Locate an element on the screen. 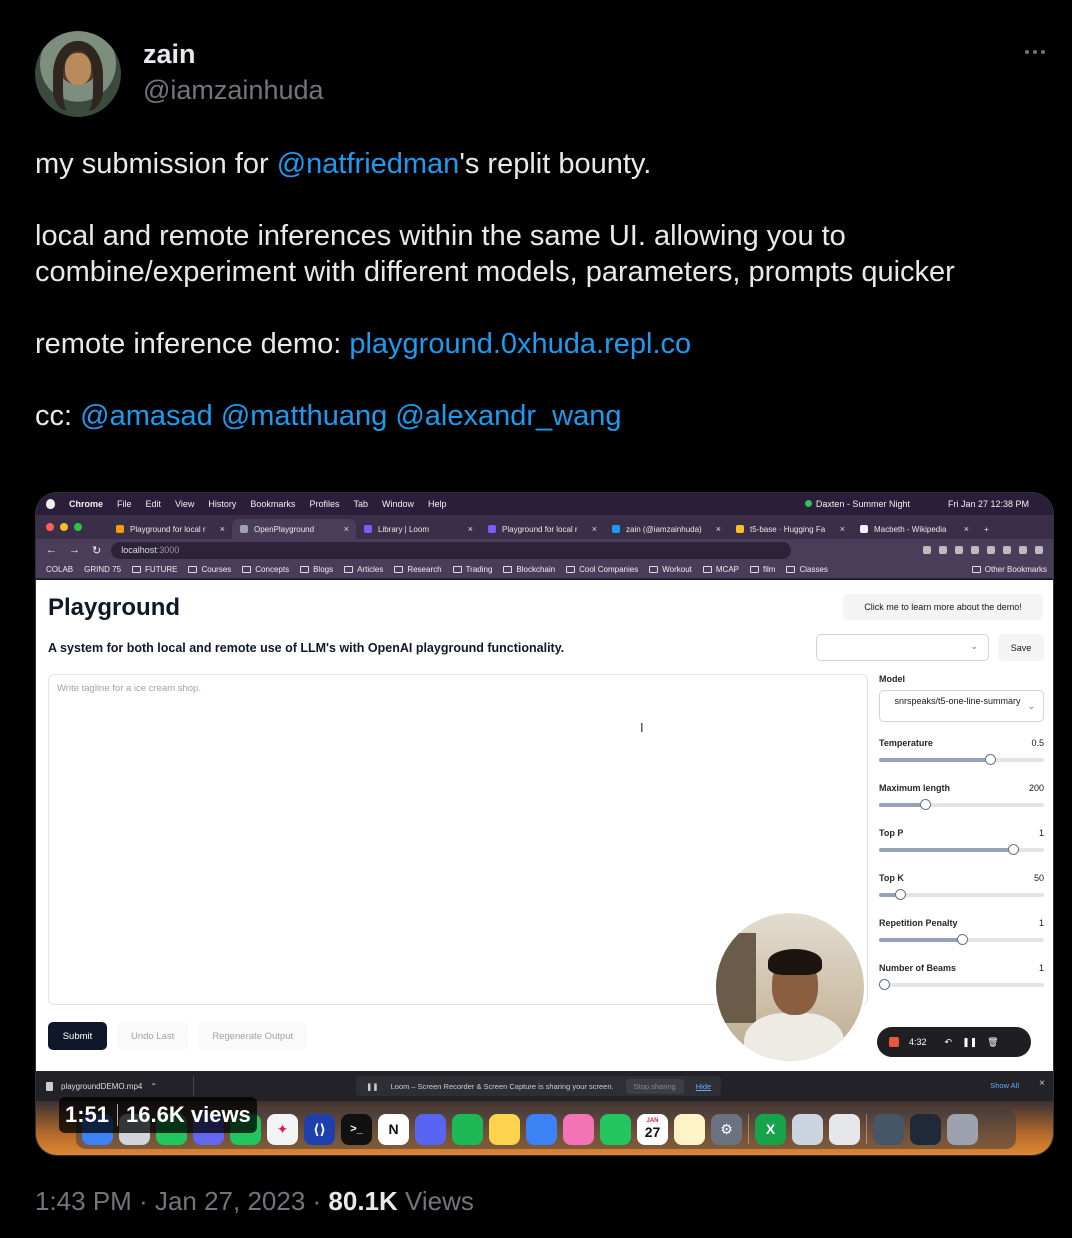 This screenshot has height=1238, width=1072. undo-icon: ↶ is located at coordinates (949, 1042).